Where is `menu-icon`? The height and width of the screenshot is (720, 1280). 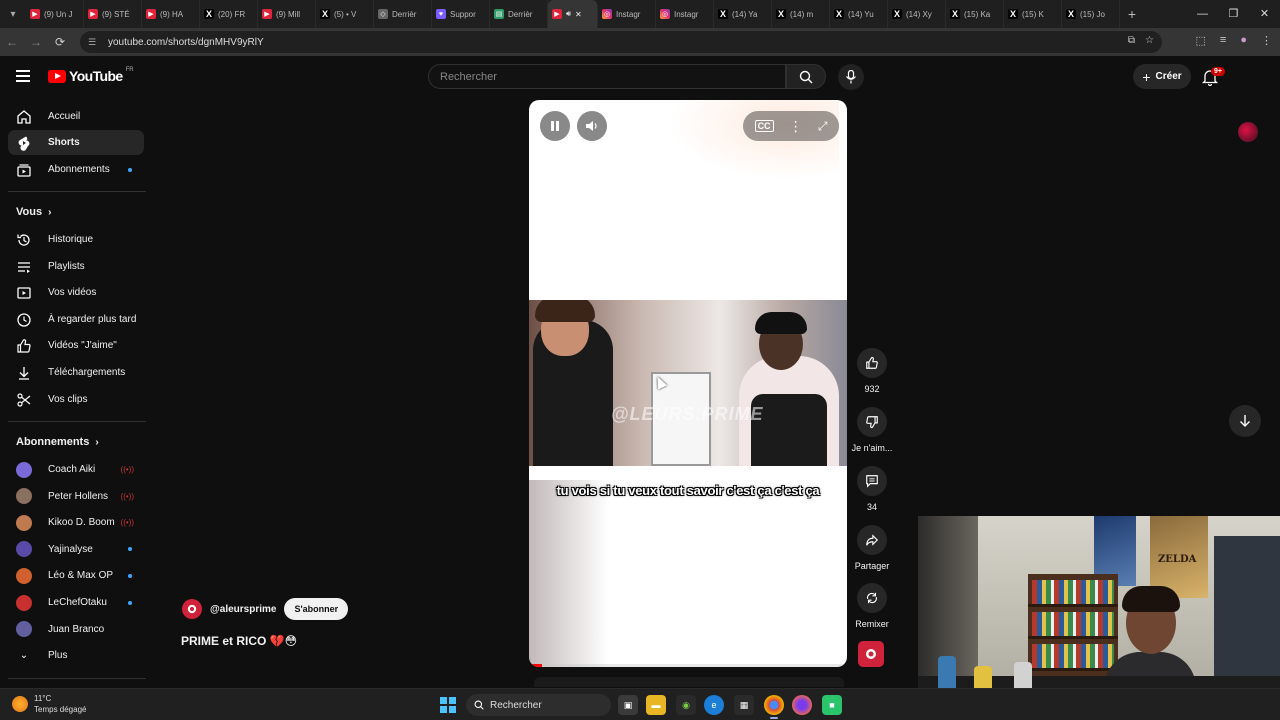
menu-icon is located at coordinates (23, 76).